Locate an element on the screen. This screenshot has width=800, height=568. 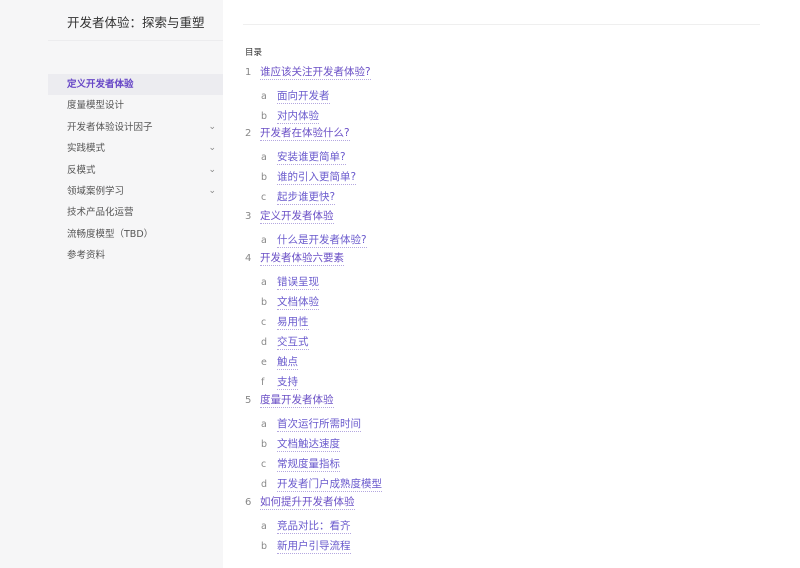
sidebar-item-label: 领域案例学习 is located at coordinates (96, 191).